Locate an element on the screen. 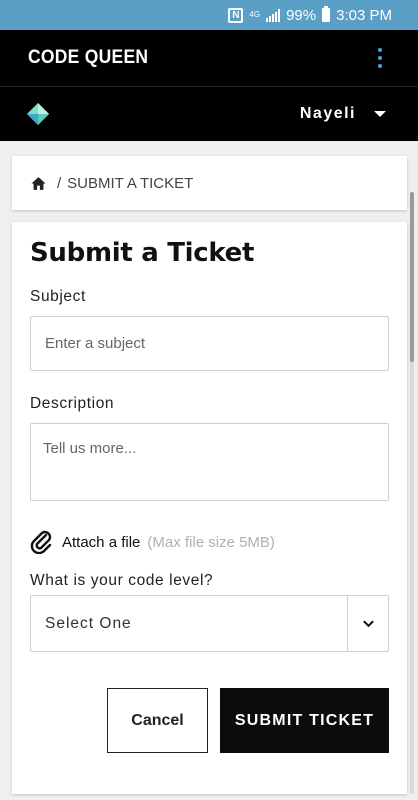 The width and height of the screenshot is (418, 800). attach-file-row: Attach a file (Max file size 5MB) is located at coordinates (209, 542).